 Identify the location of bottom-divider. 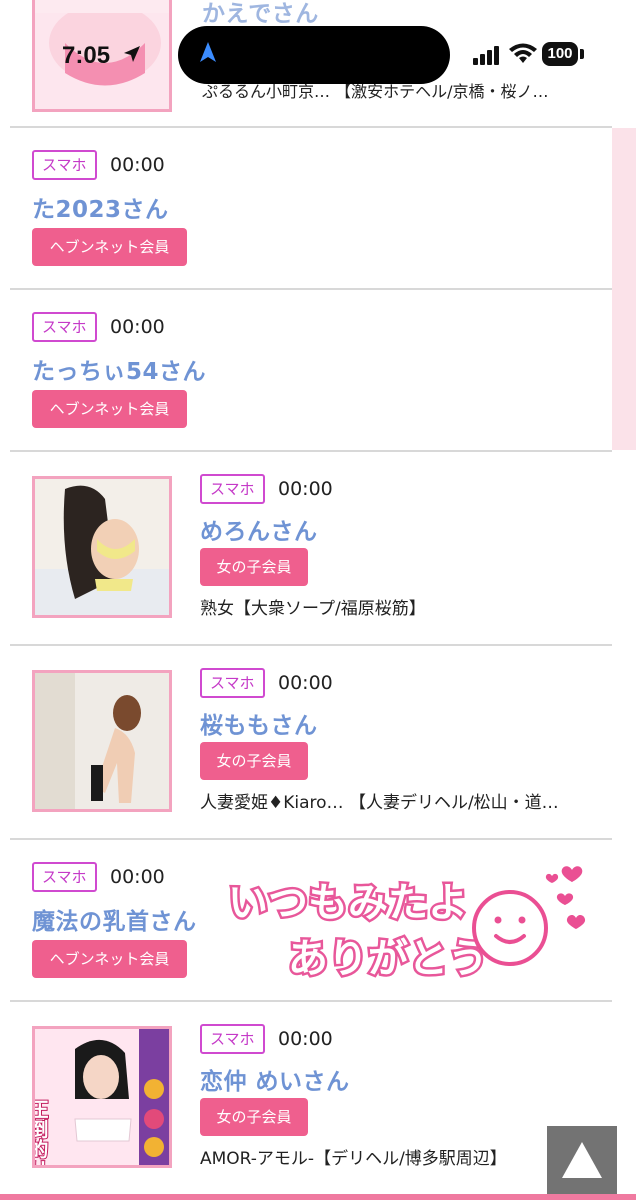
(318, 1197).